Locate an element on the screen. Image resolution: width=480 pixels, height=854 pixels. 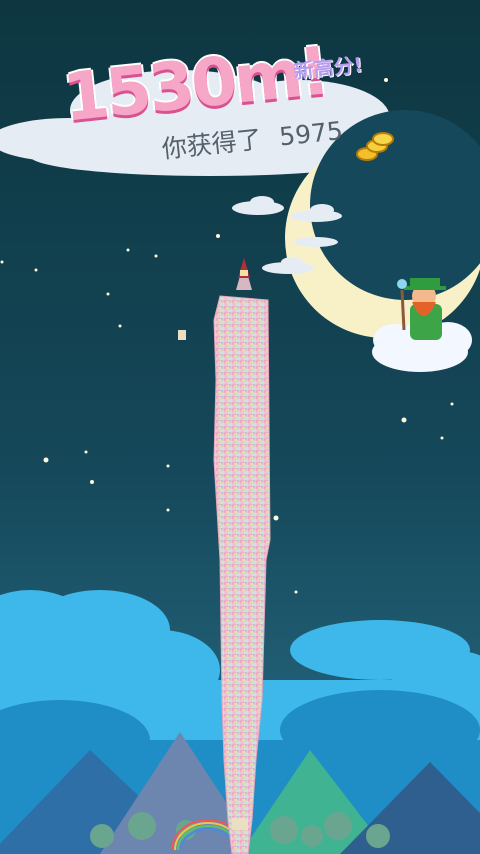
coin-stack-icon is located at coordinates (375, 146).